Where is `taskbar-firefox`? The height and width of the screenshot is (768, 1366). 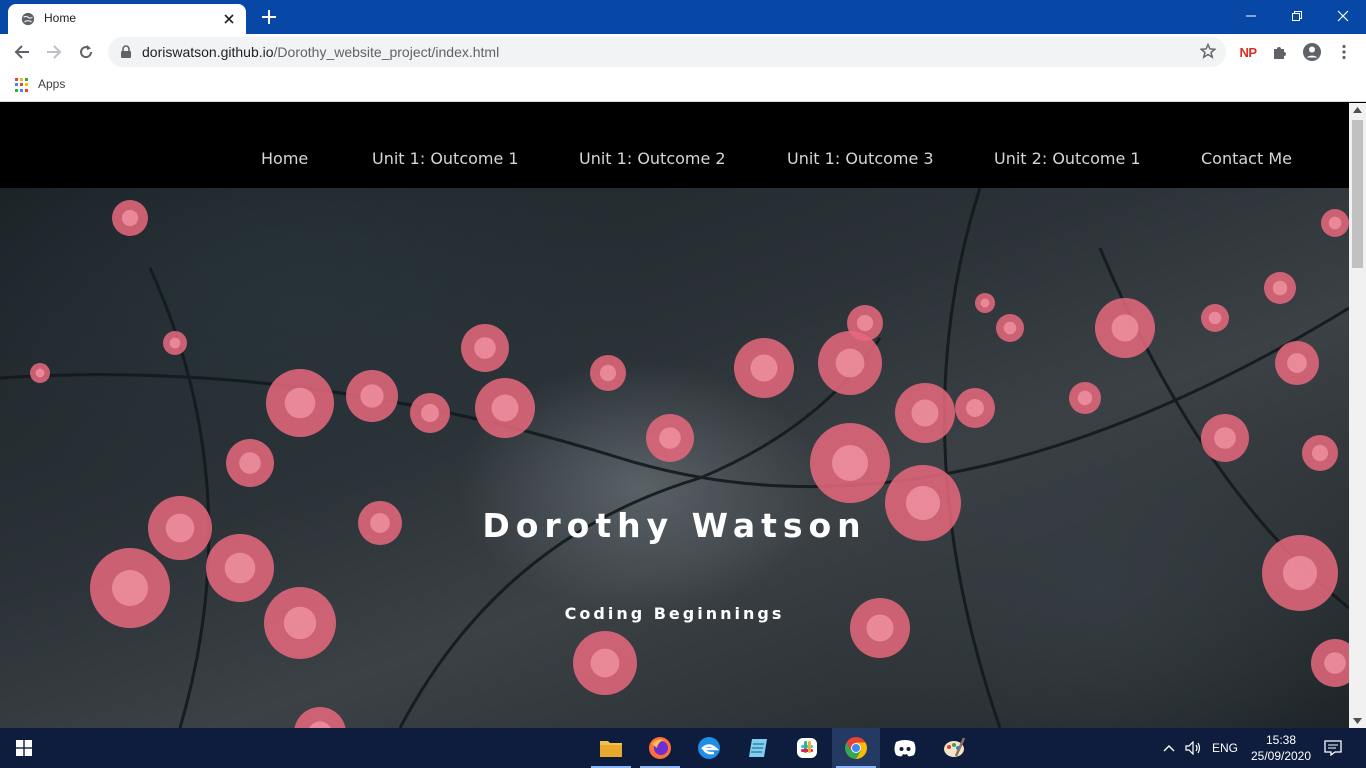
taskbar-firefox is located at coordinates (660, 748).